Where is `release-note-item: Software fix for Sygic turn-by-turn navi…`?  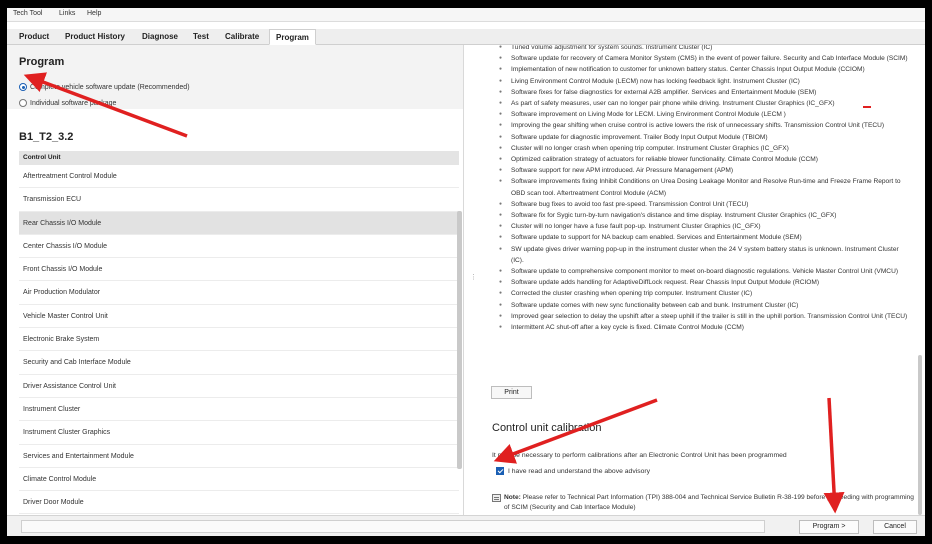
release-note-item: Software fix for Sygic turn-by-turn navi… is located at coordinates (701, 215).